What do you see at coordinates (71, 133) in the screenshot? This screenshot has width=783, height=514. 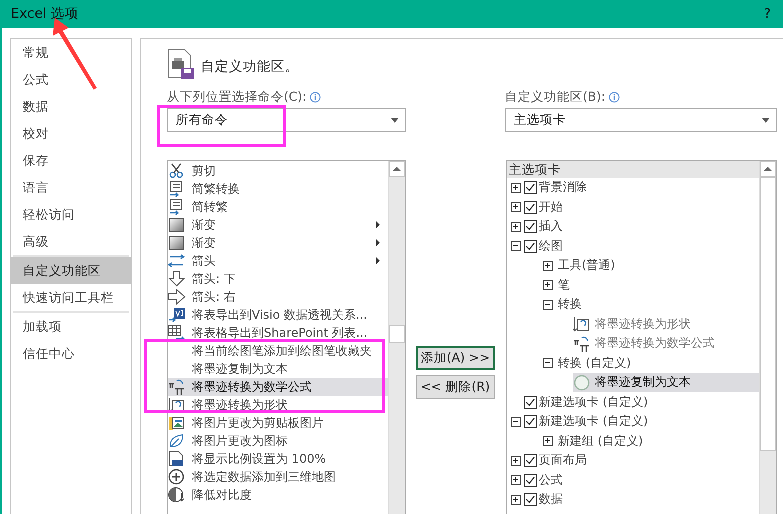 I see `sidebar-item: 校对` at bounding box center [71, 133].